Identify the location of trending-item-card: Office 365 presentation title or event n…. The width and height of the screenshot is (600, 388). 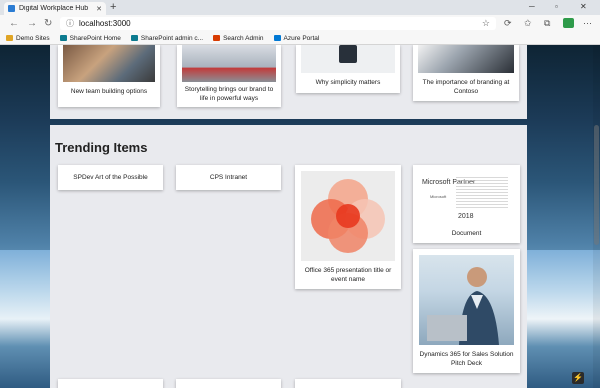
(348, 227).